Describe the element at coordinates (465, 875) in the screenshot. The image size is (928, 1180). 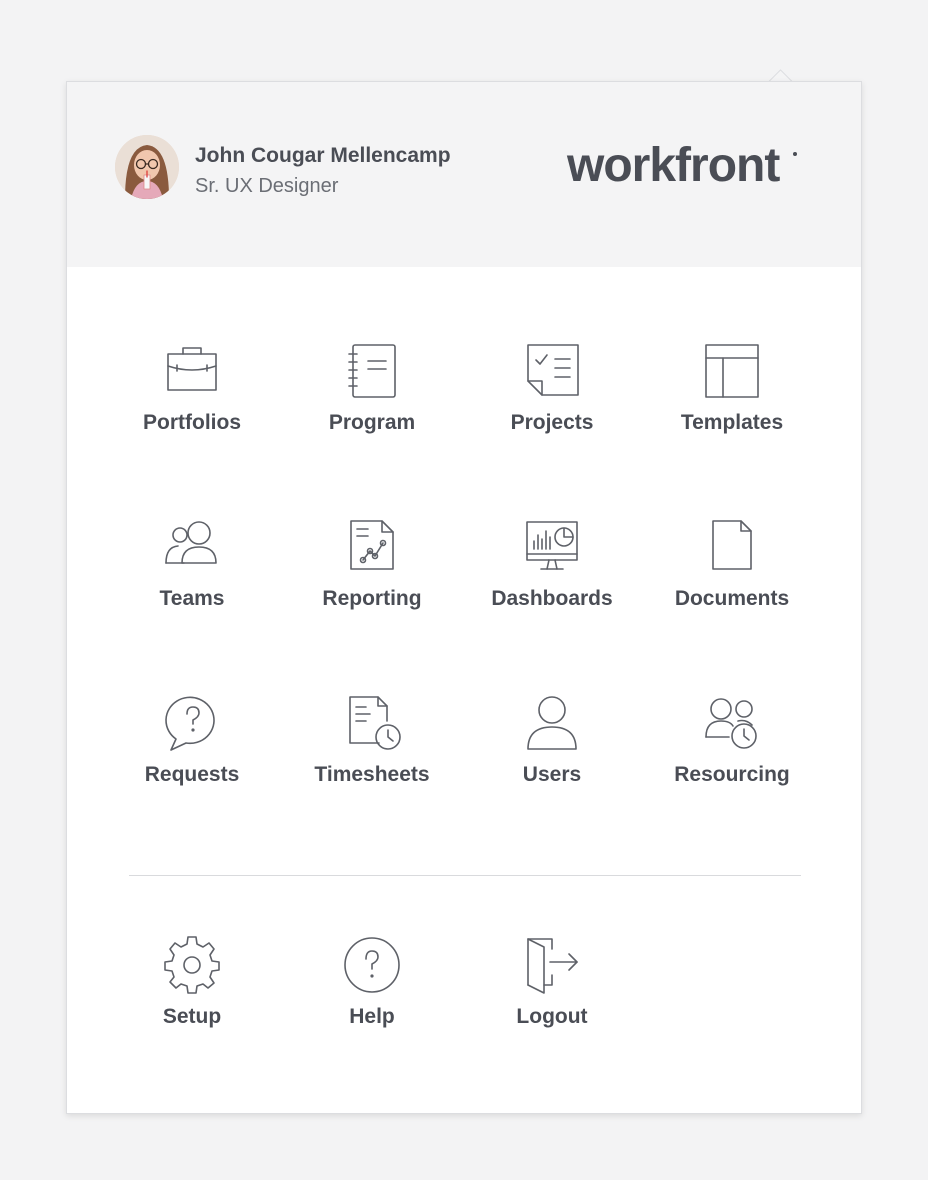
I see `menu-divider` at that location.